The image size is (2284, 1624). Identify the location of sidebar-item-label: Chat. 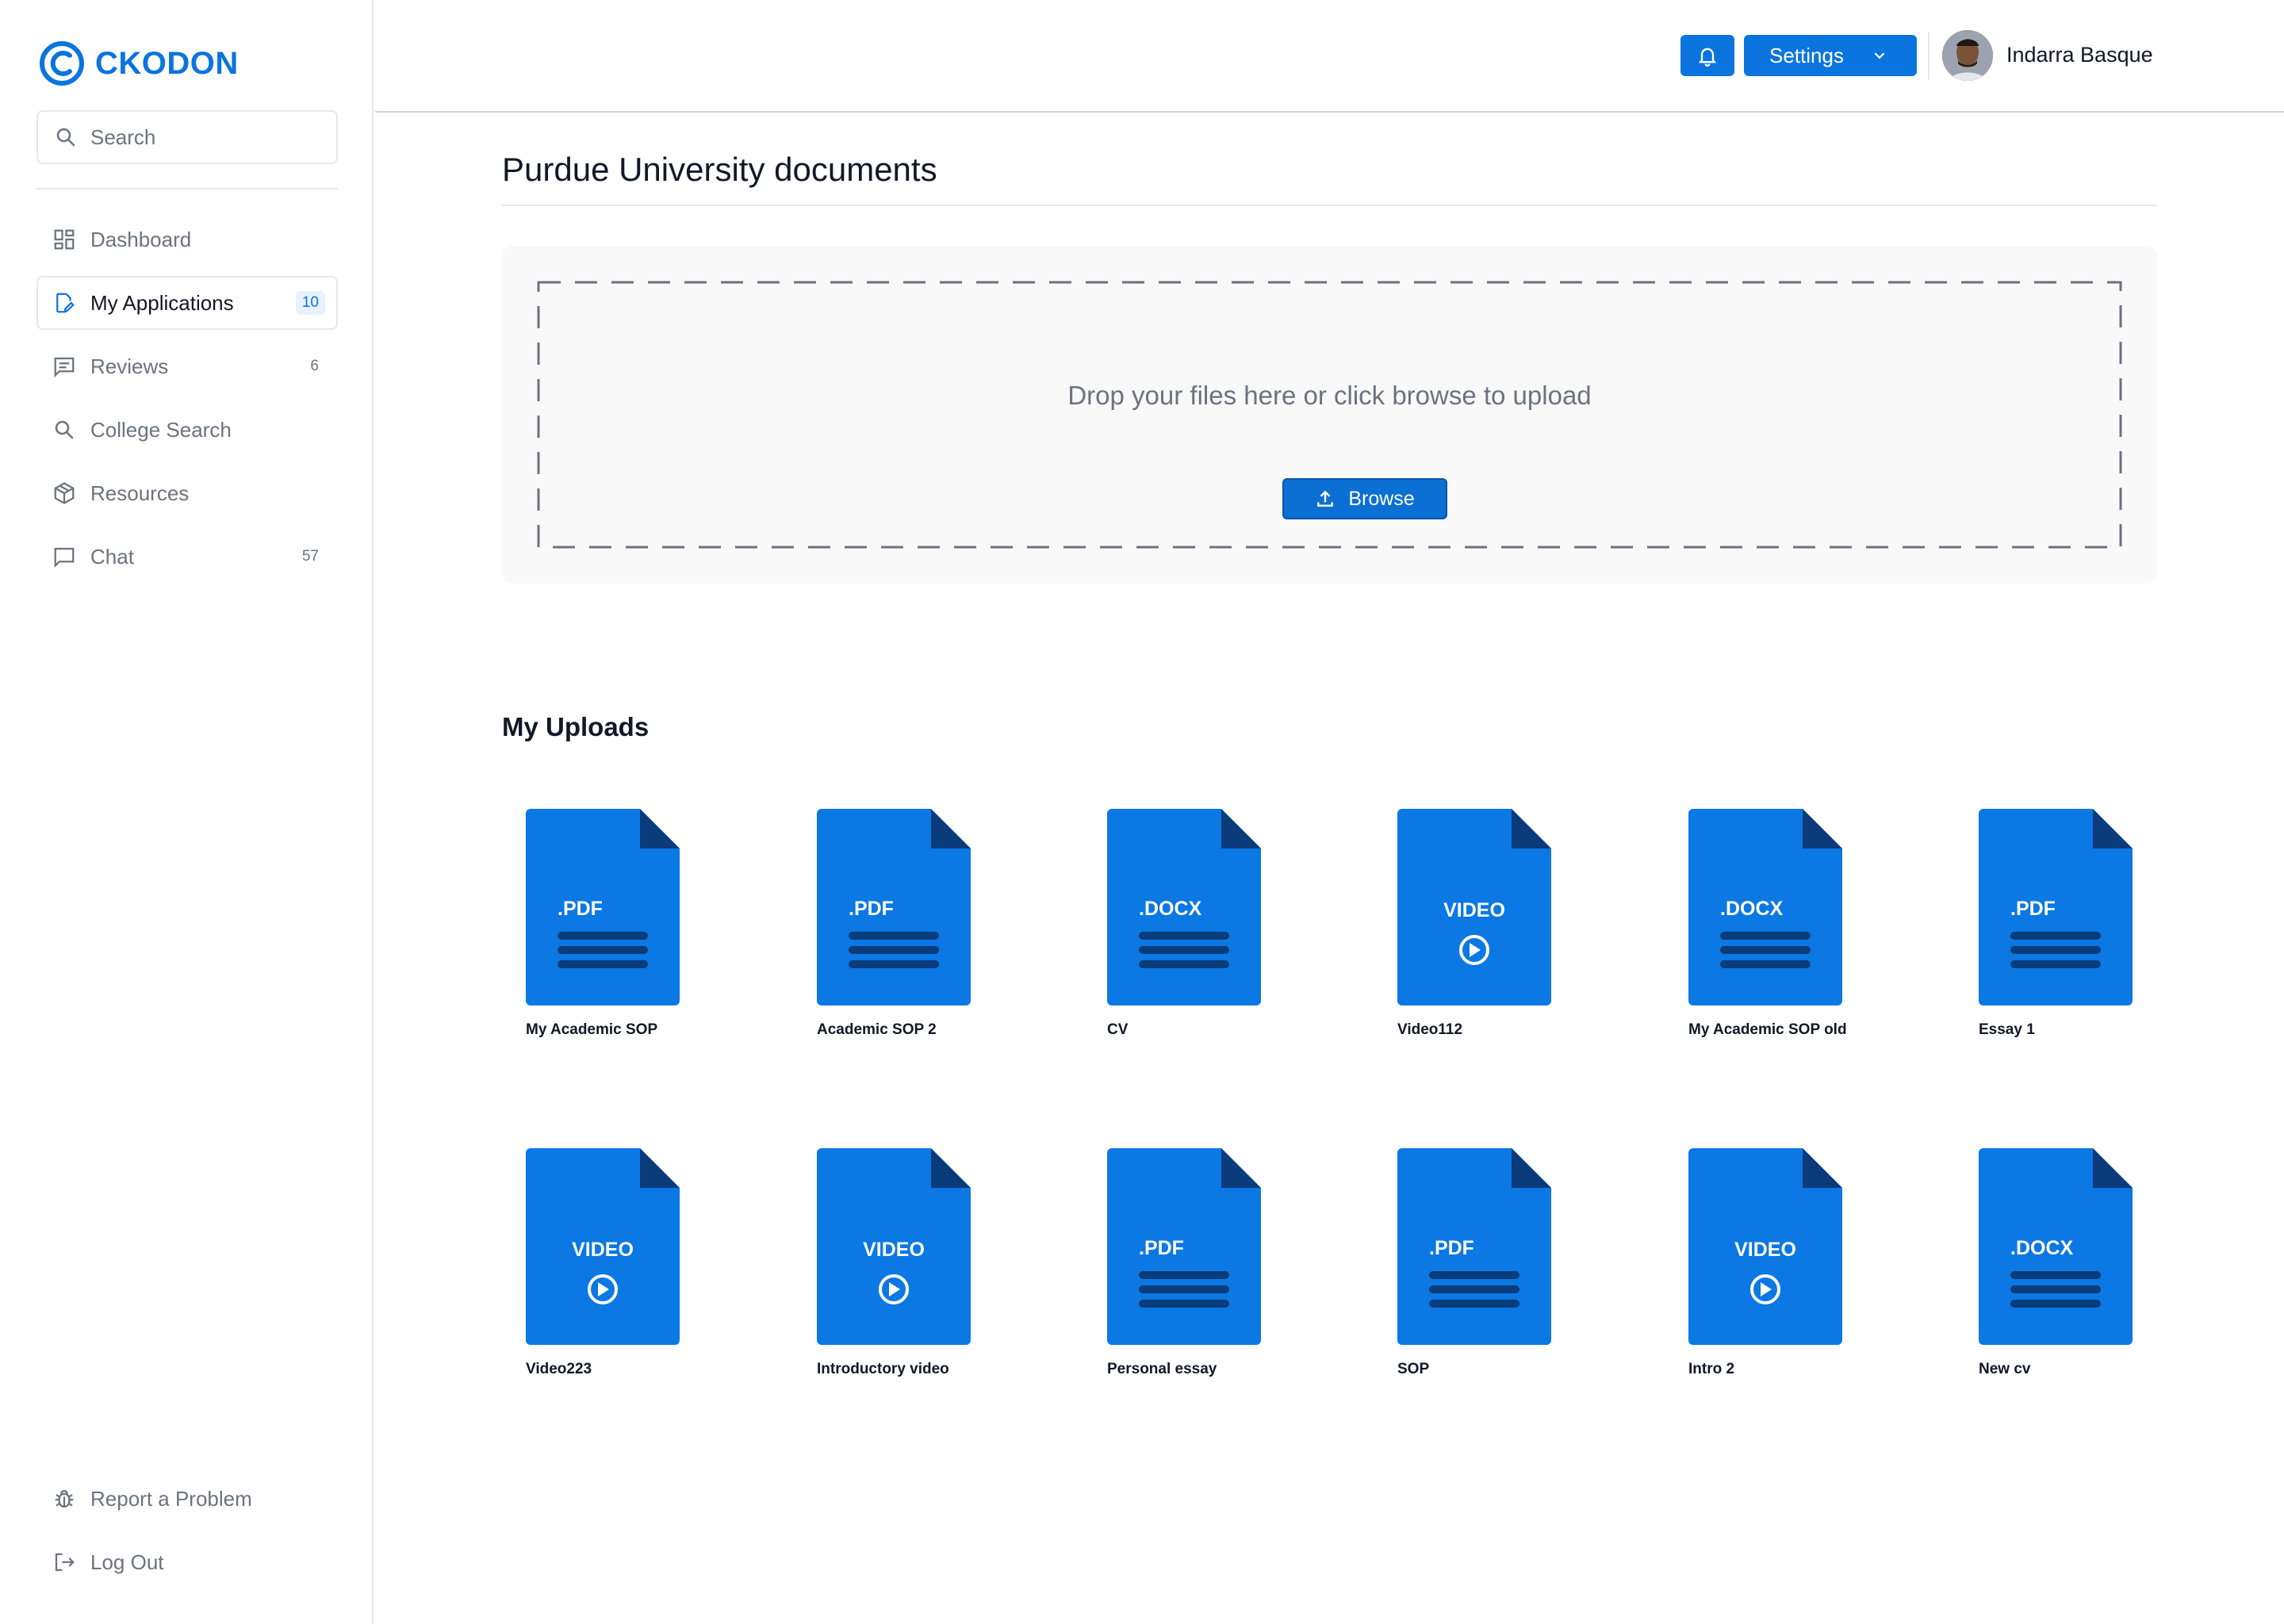
(112, 556).